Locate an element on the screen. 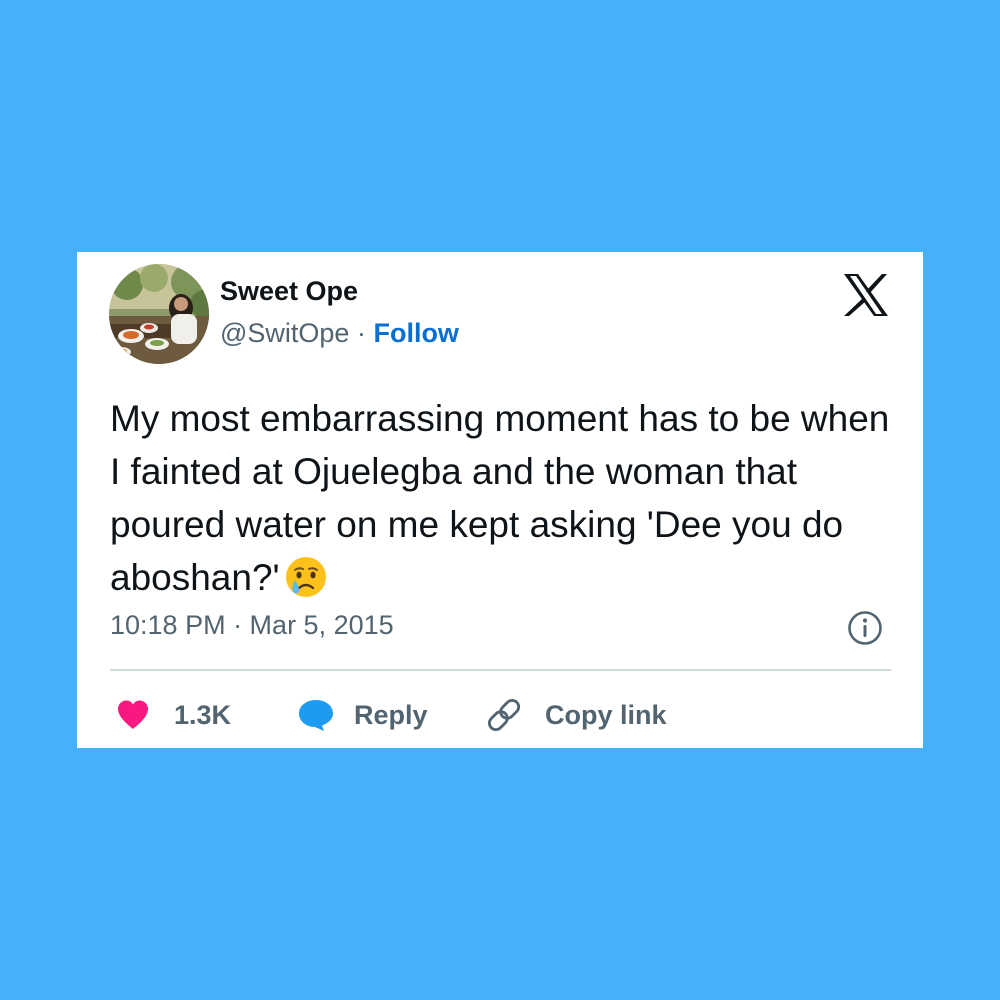 The image size is (1000, 1000). like-button: 1.3K is located at coordinates (173, 715).